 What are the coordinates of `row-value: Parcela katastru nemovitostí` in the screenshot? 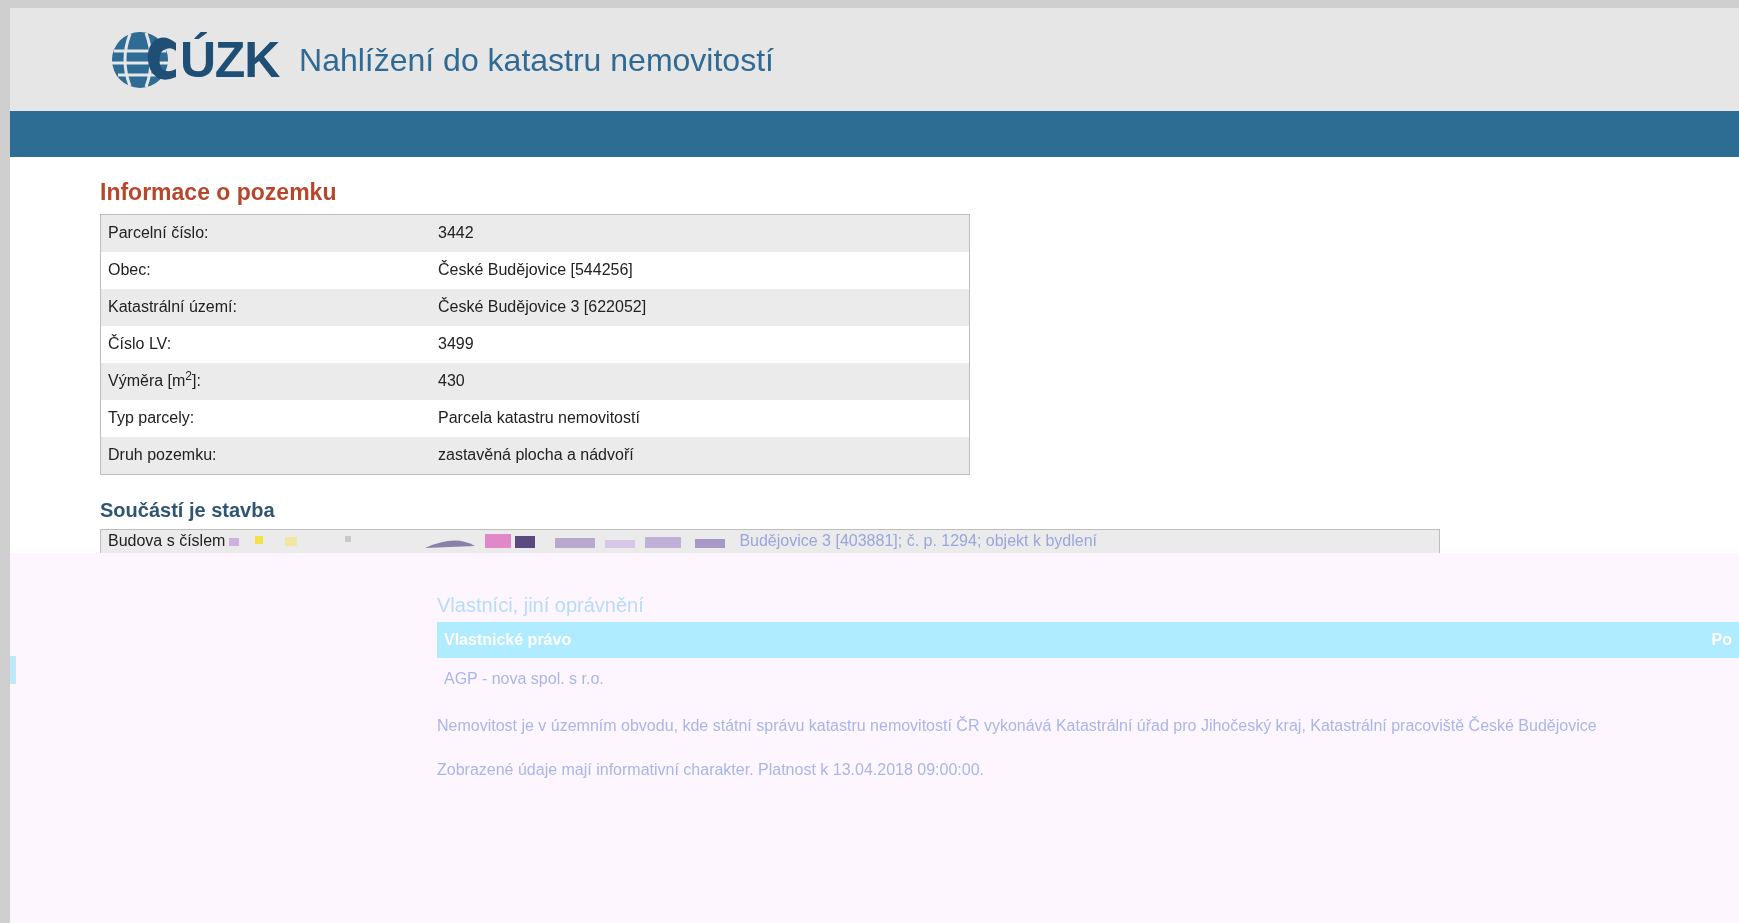 It's located at (539, 418).